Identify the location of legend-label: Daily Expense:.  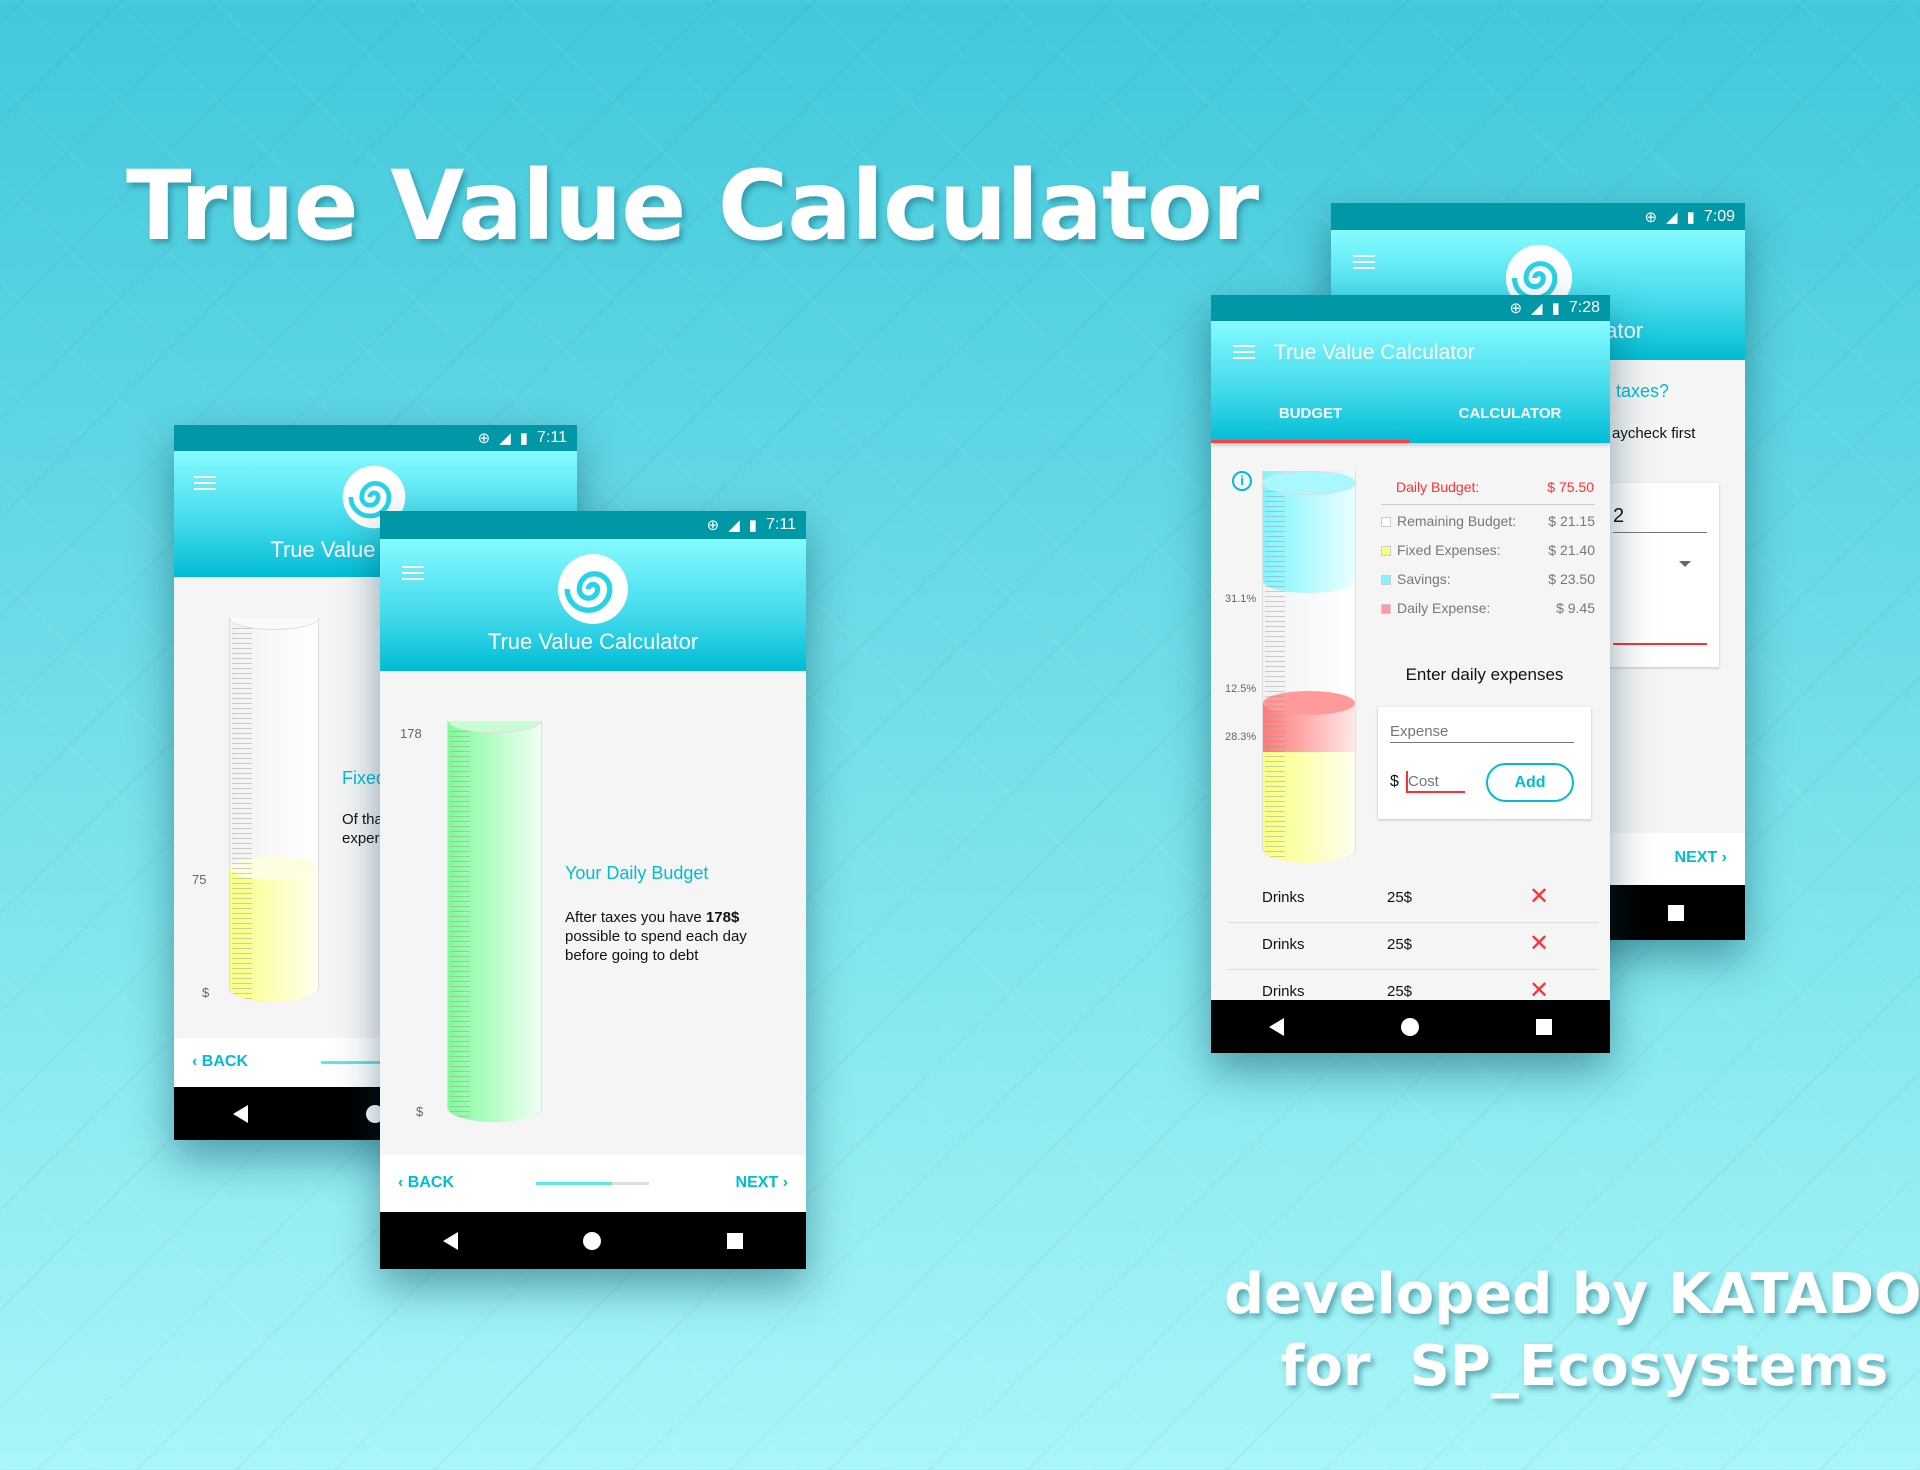
(1444, 608).